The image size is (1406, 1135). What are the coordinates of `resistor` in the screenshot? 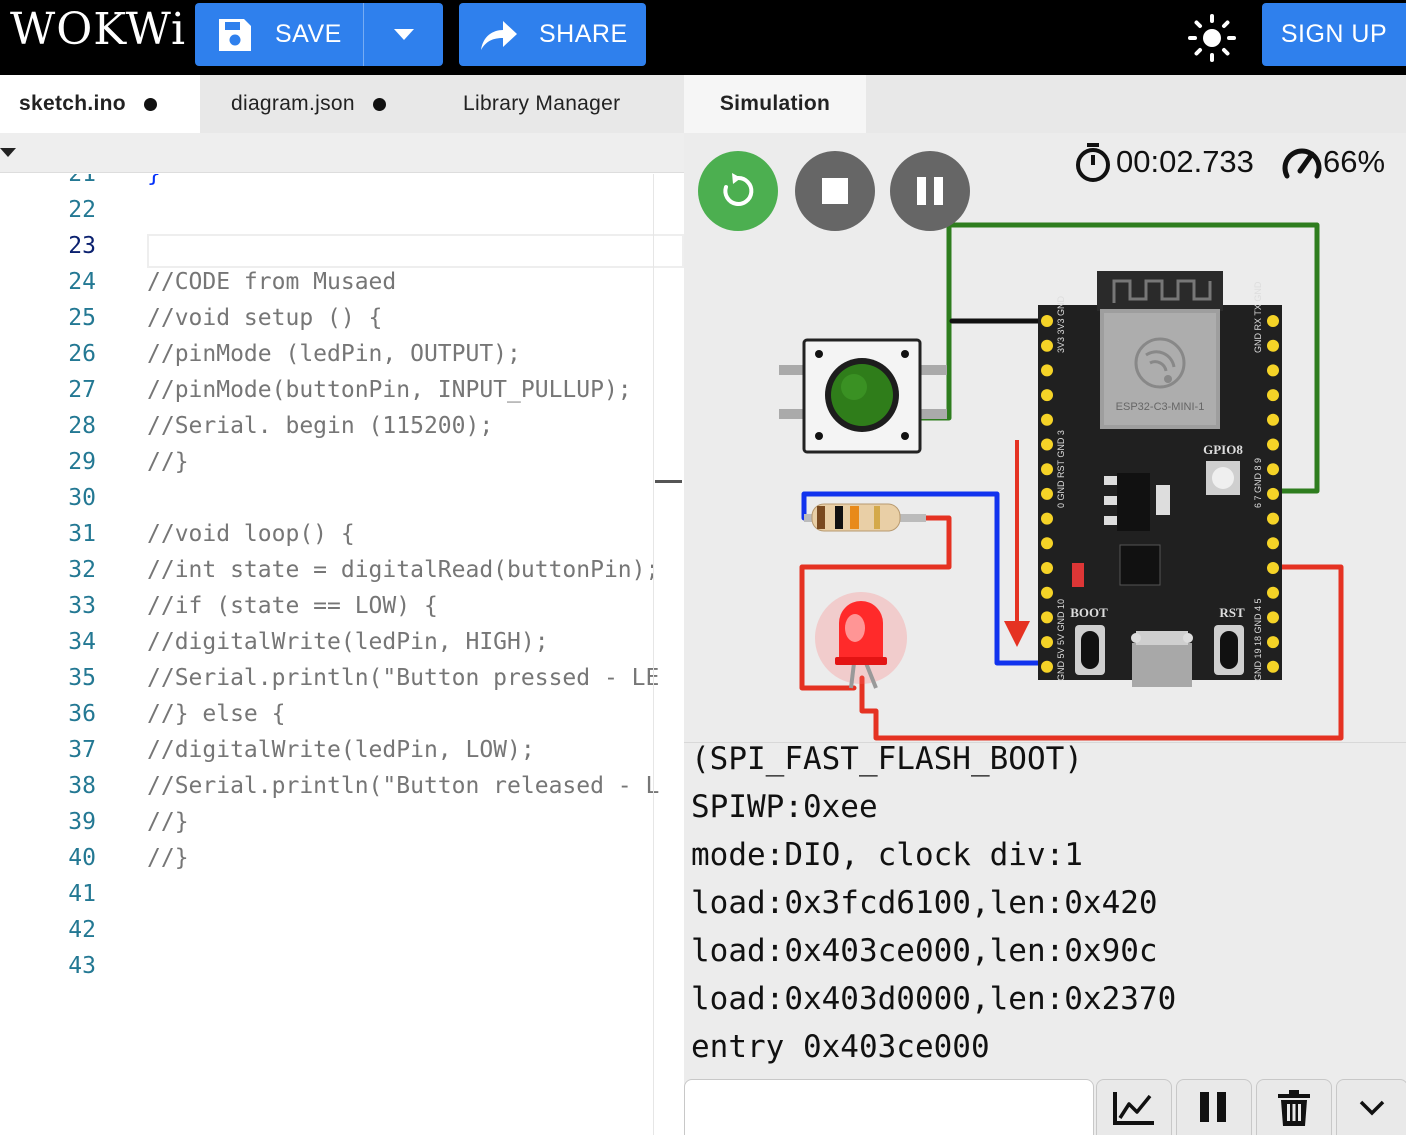 It's located at (865, 517).